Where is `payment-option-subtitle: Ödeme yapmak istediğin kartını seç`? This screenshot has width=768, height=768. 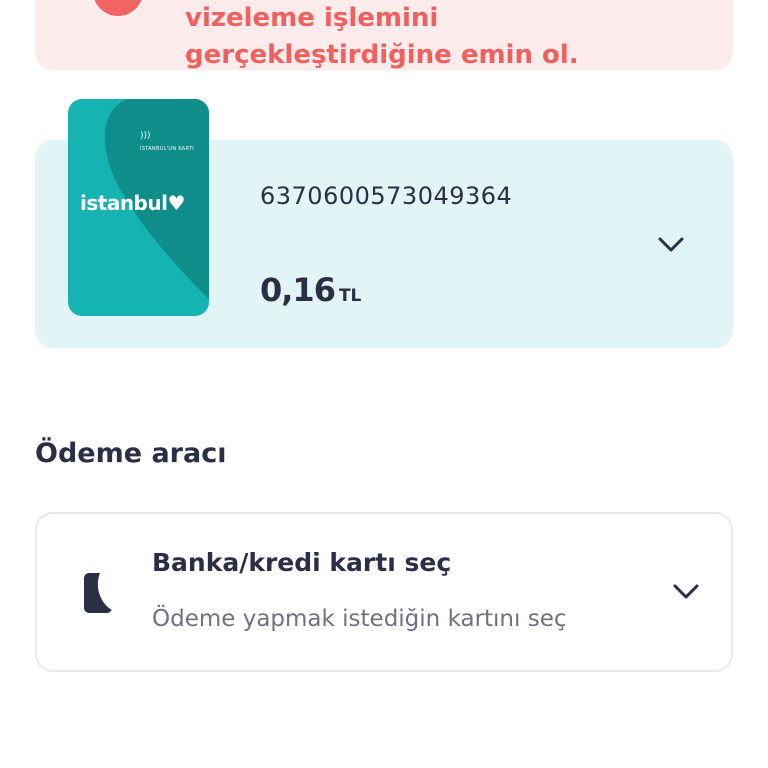
payment-option-subtitle: Ödeme yapmak istediğin kartını seç is located at coordinates (359, 619).